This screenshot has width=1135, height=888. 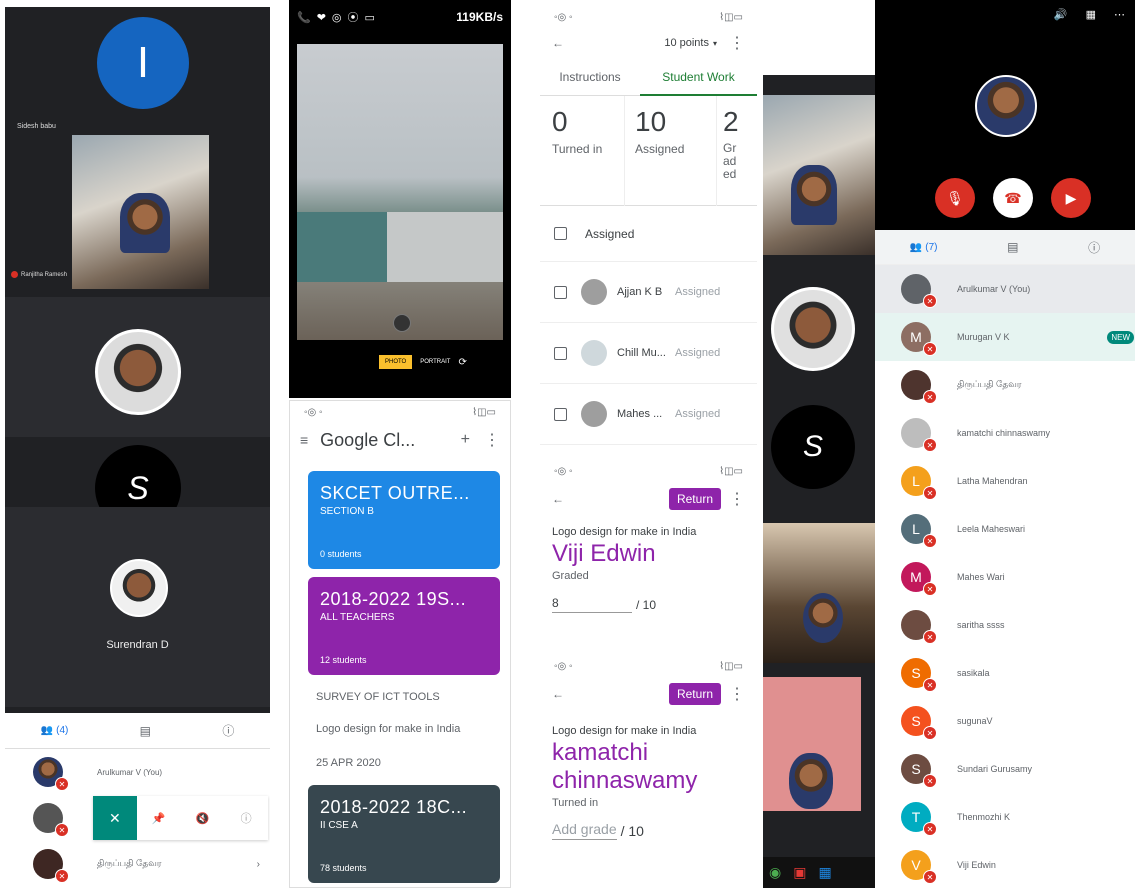 What do you see at coordinates (1005, 385) in the screenshot?
I see `participant-row: ✕ திருப்பதி தேவர` at bounding box center [1005, 385].